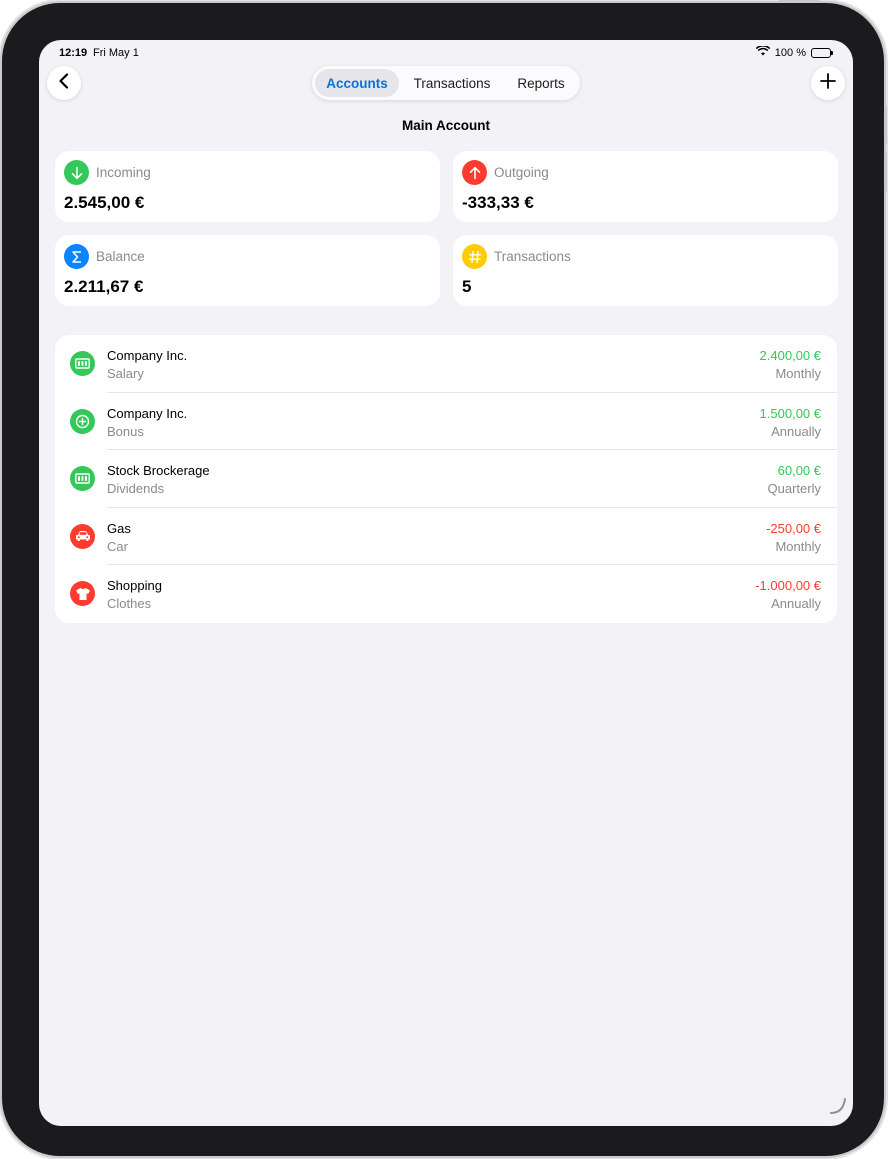  Describe the element at coordinates (885, 172) in the screenshot. I see `volume-down-button` at that location.